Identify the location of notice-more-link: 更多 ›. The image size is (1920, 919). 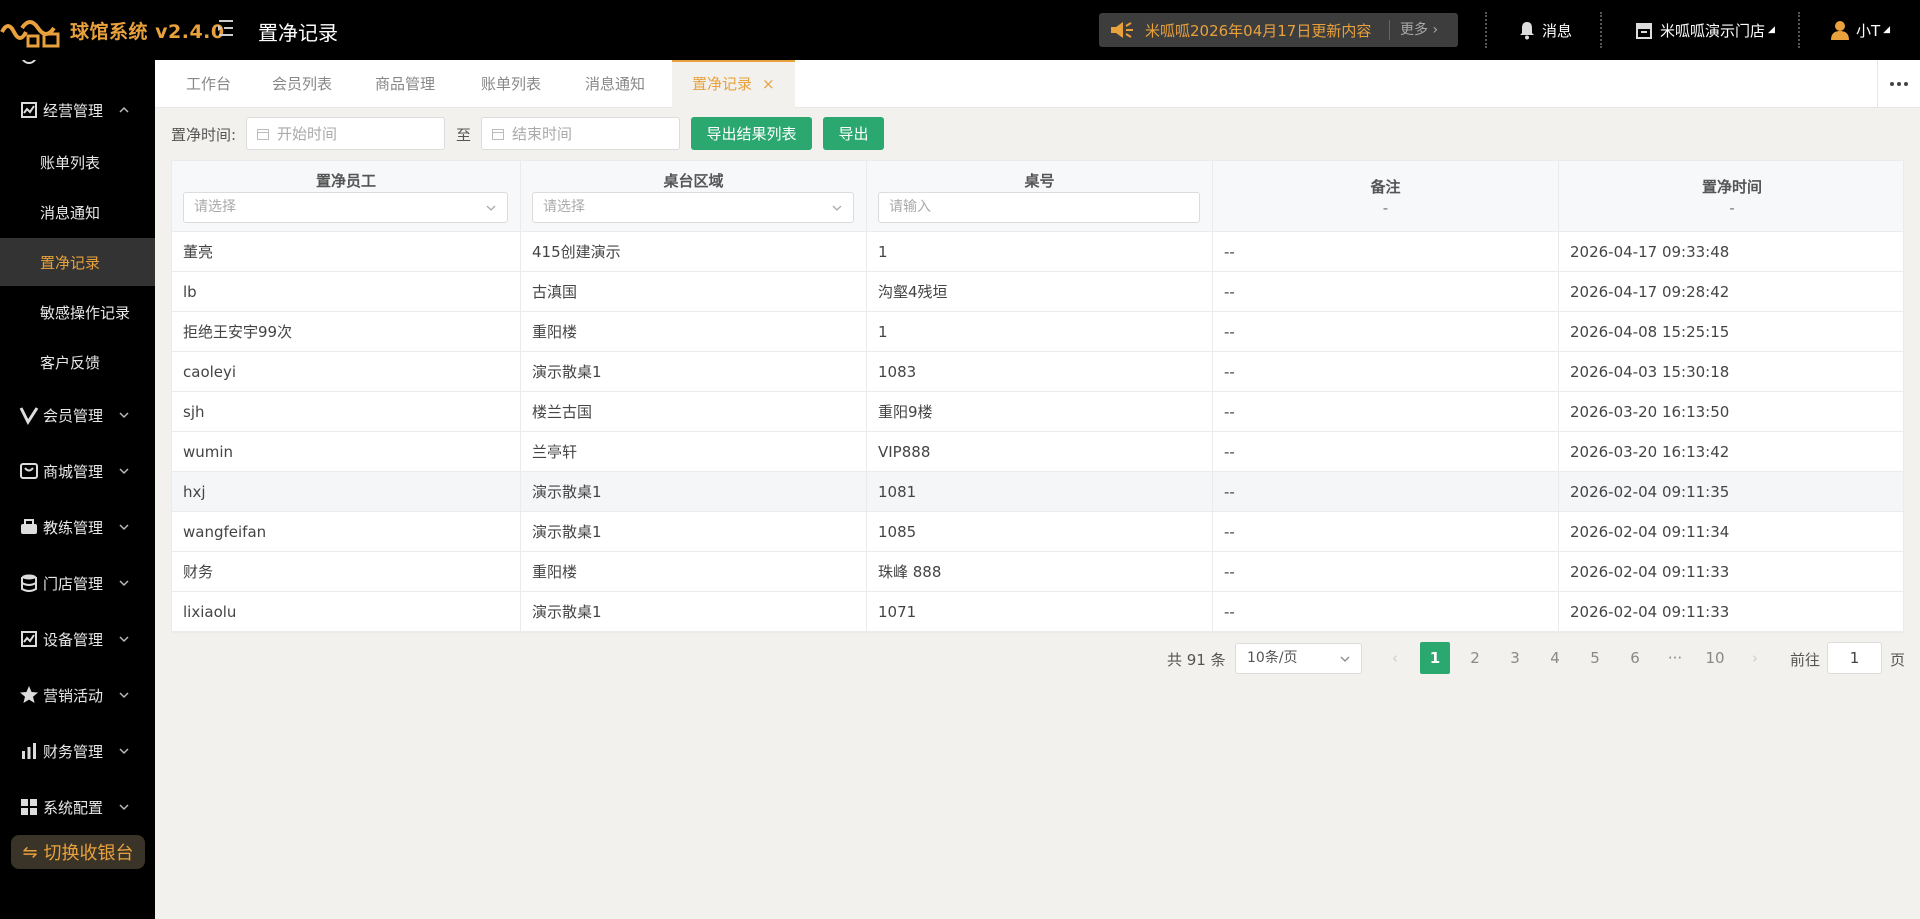
(1413, 30).